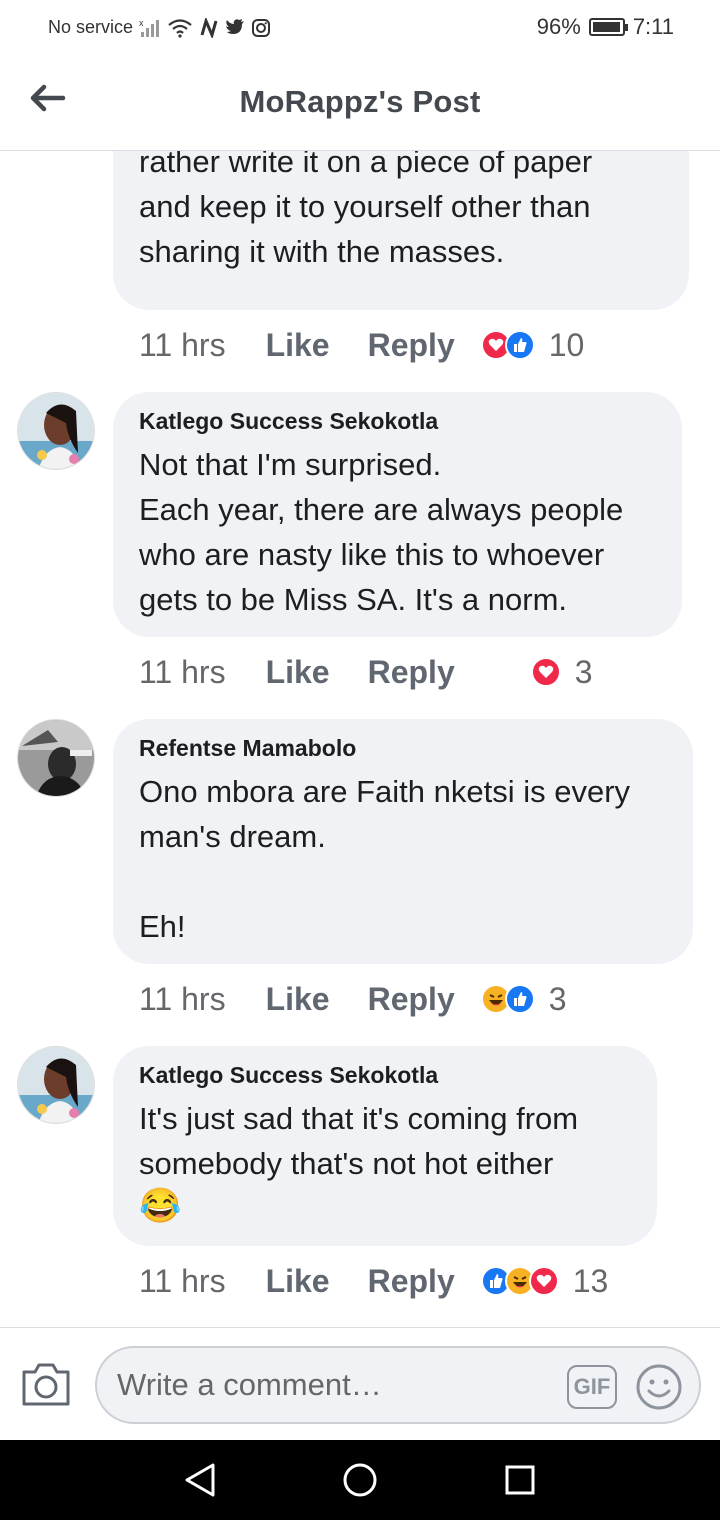 The width and height of the screenshot is (720, 1520). What do you see at coordinates (361, 345) in the screenshot?
I see `comment-actions: 11 hrs Like Reply 10` at bounding box center [361, 345].